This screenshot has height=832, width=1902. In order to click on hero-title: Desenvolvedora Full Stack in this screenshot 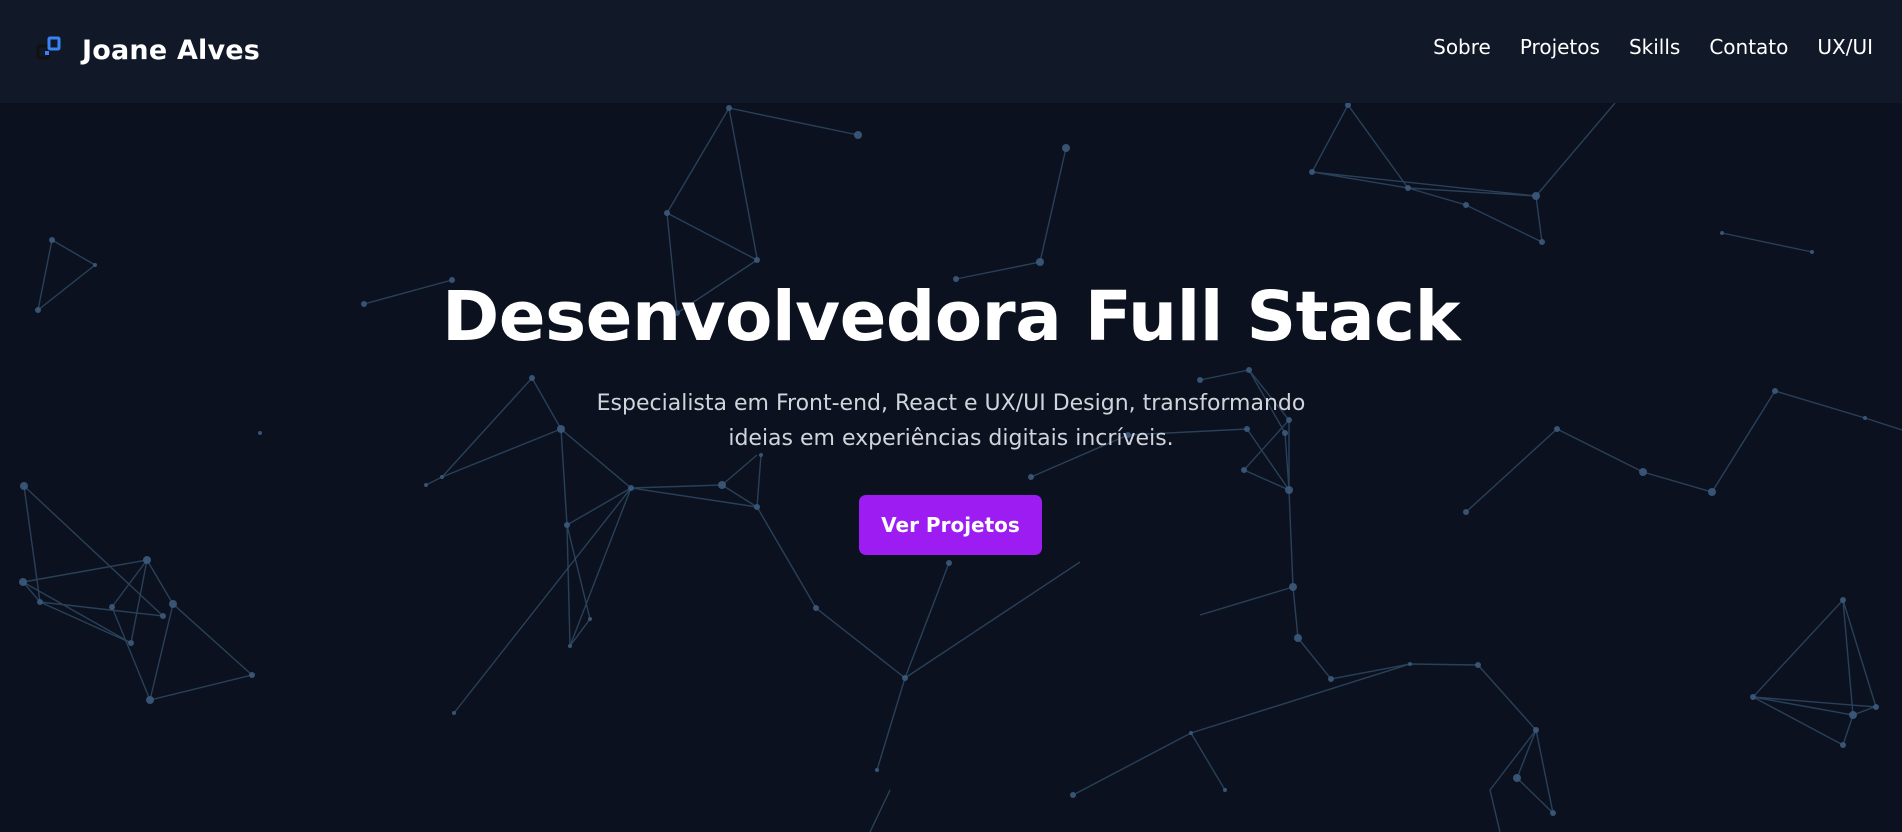, I will do `click(951, 317)`.